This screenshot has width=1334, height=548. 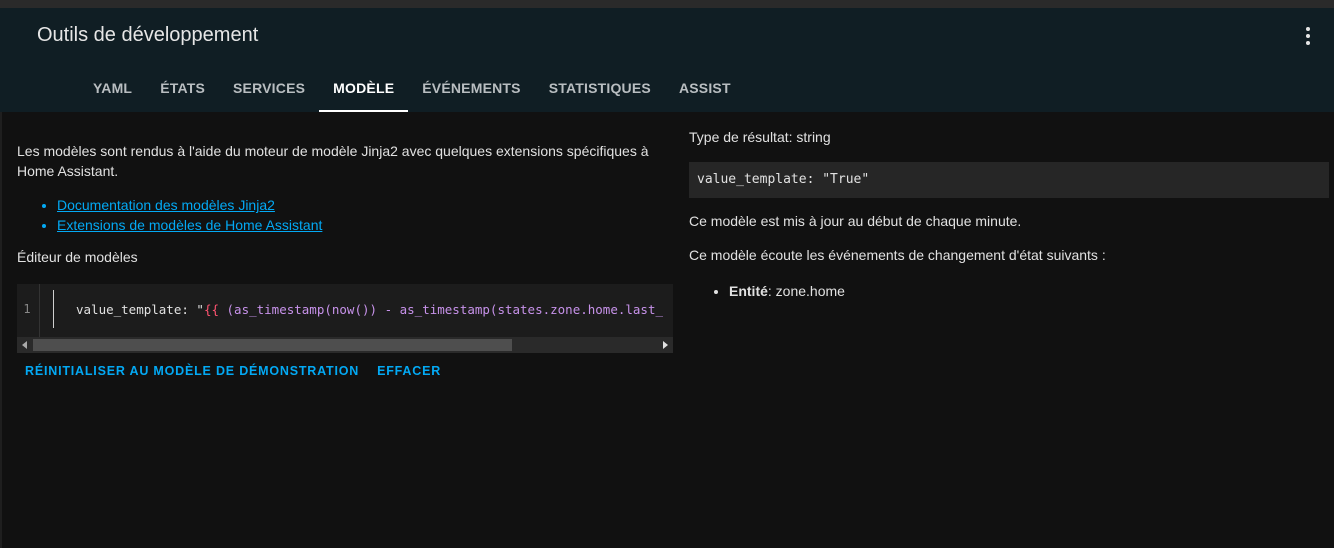 What do you see at coordinates (269, 88) in the screenshot?
I see `tab-services: SERVICES` at bounding box center [269, 88].